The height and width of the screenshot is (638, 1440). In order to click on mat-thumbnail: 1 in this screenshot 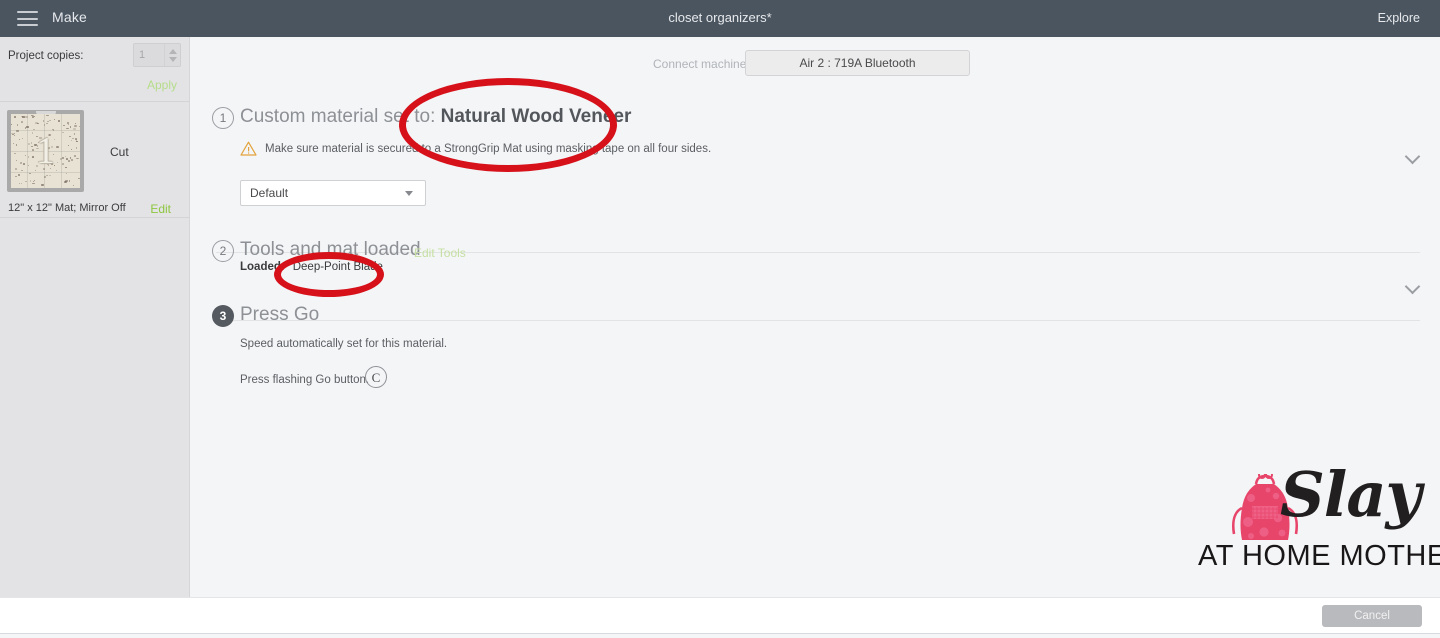, I will do `click(45, 151)`.